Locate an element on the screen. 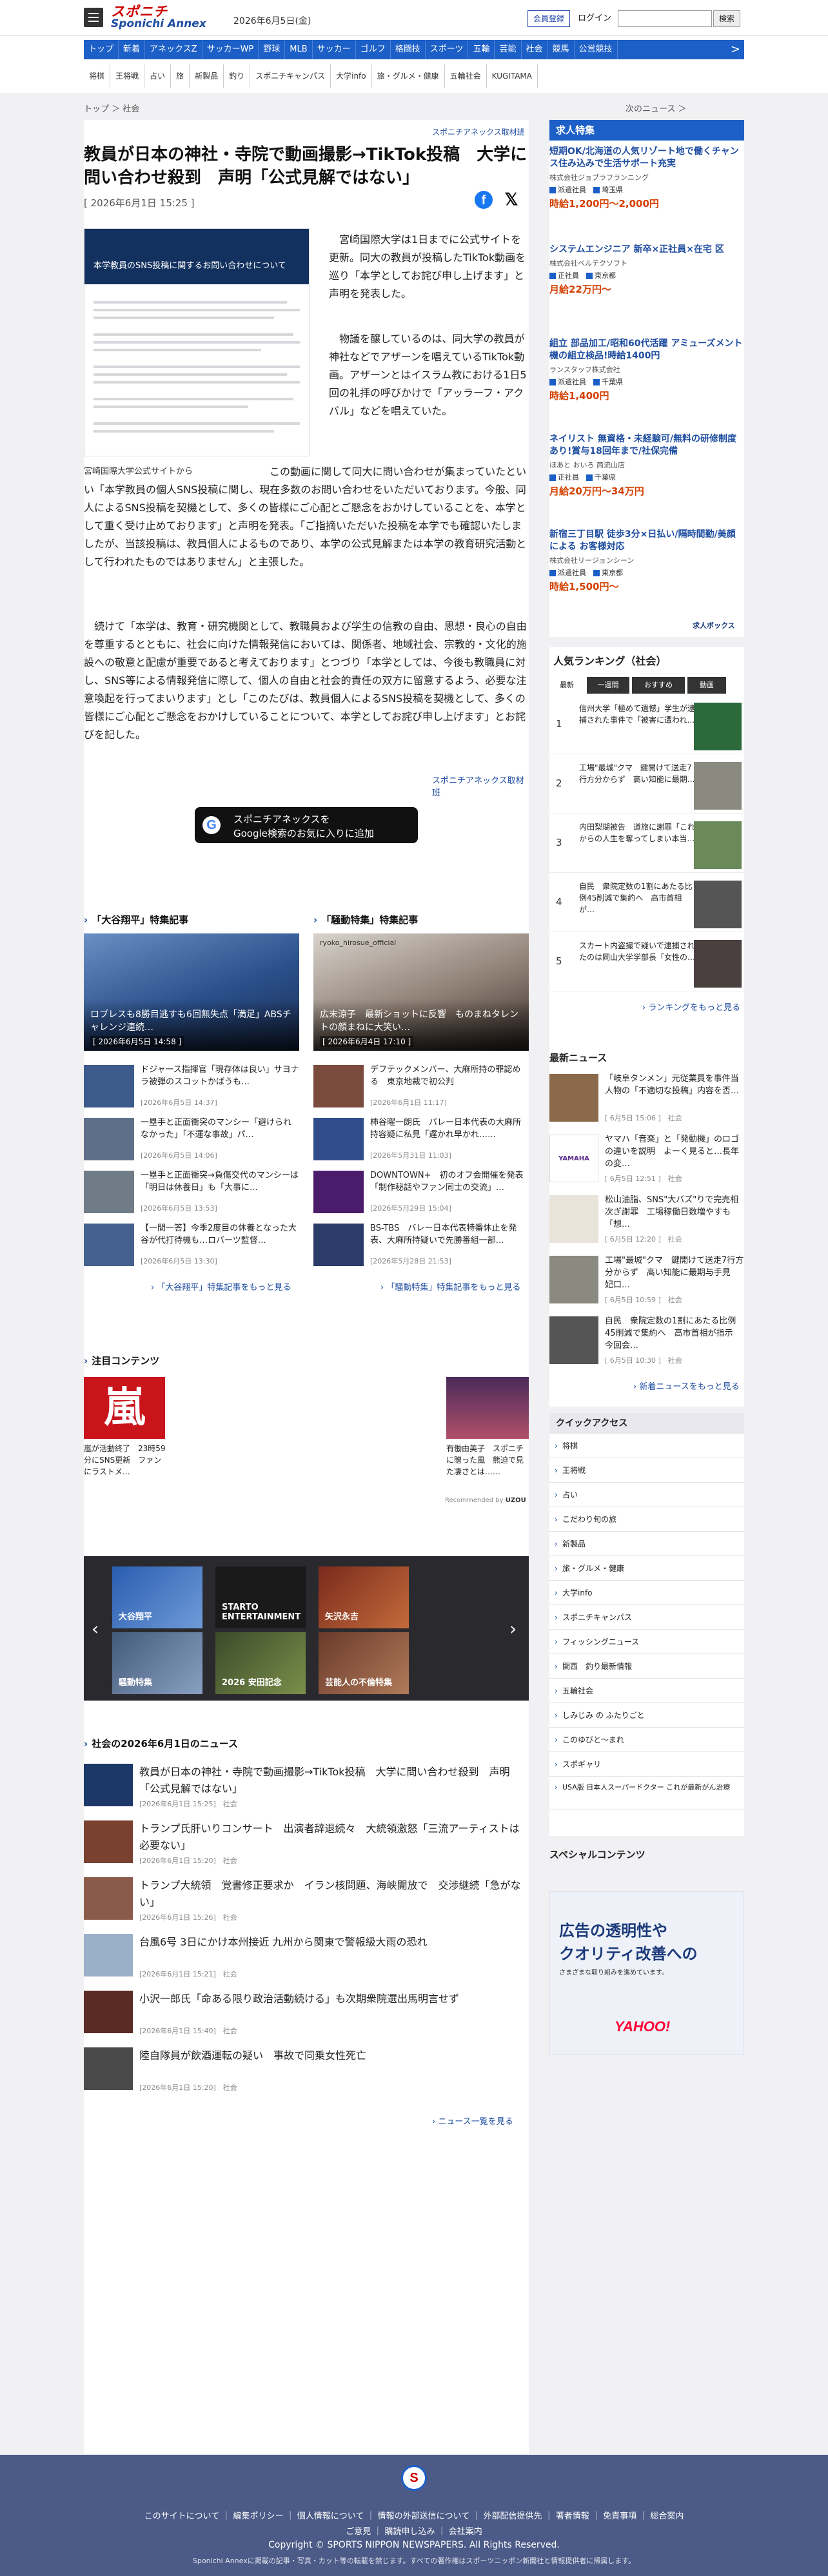 Image resolution: width=828 pixels, height=2576 pixels. nav-item: ゴルフ is located at coordinates (373, 49).